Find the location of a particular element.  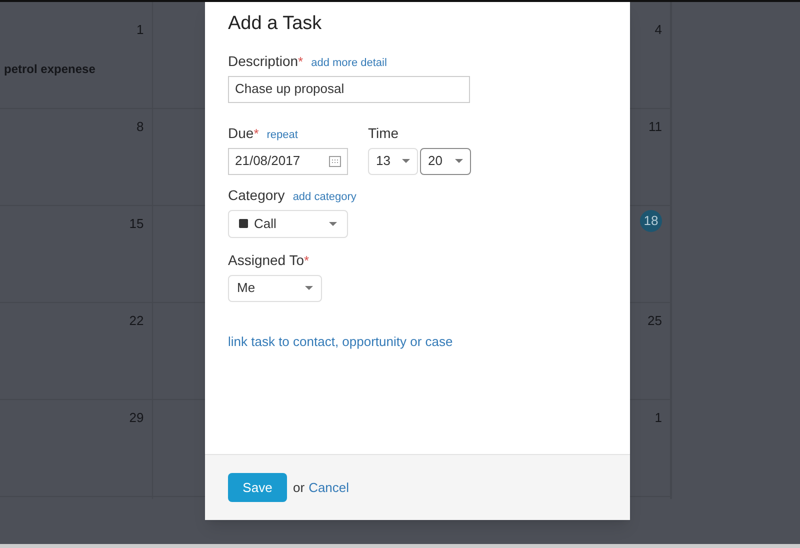

assignee-select: Me is located at coordinates (275, 288).